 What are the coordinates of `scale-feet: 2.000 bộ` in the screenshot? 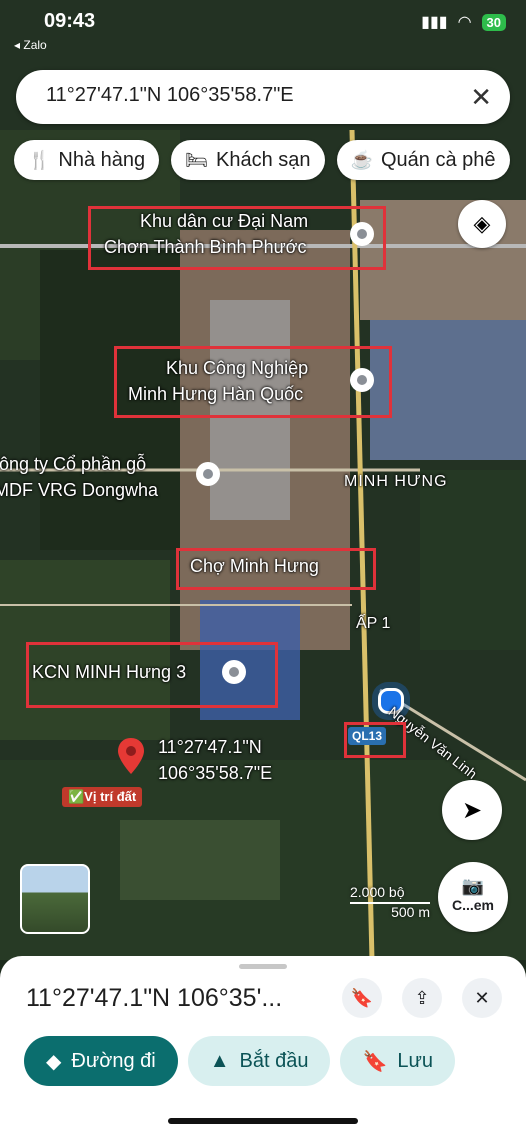 It's located at (377, 892).